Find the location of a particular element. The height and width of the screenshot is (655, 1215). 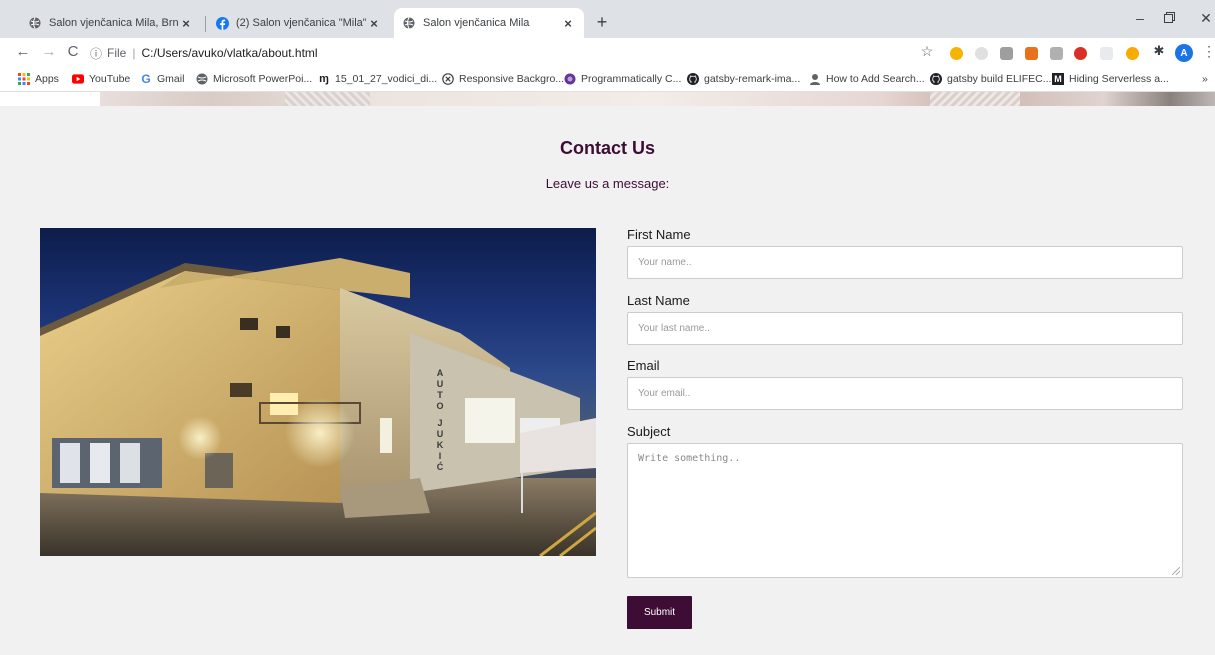

sign-letter: K is located at coordinates (440, 445).